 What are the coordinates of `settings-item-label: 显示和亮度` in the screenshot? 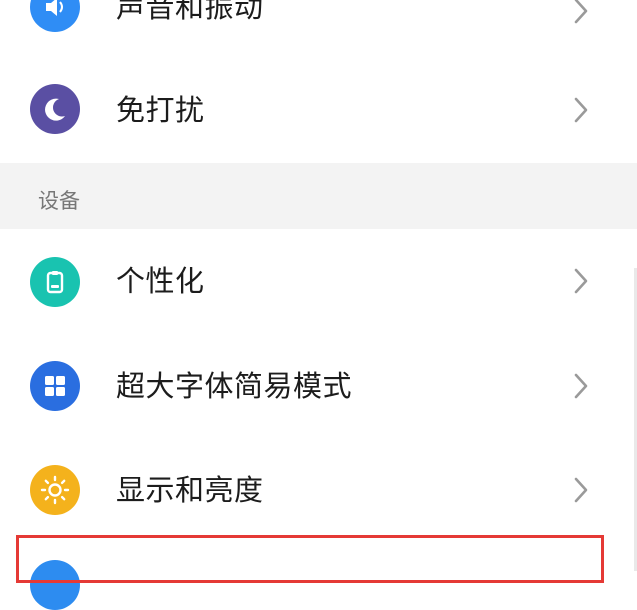 It's located at (190, 490).